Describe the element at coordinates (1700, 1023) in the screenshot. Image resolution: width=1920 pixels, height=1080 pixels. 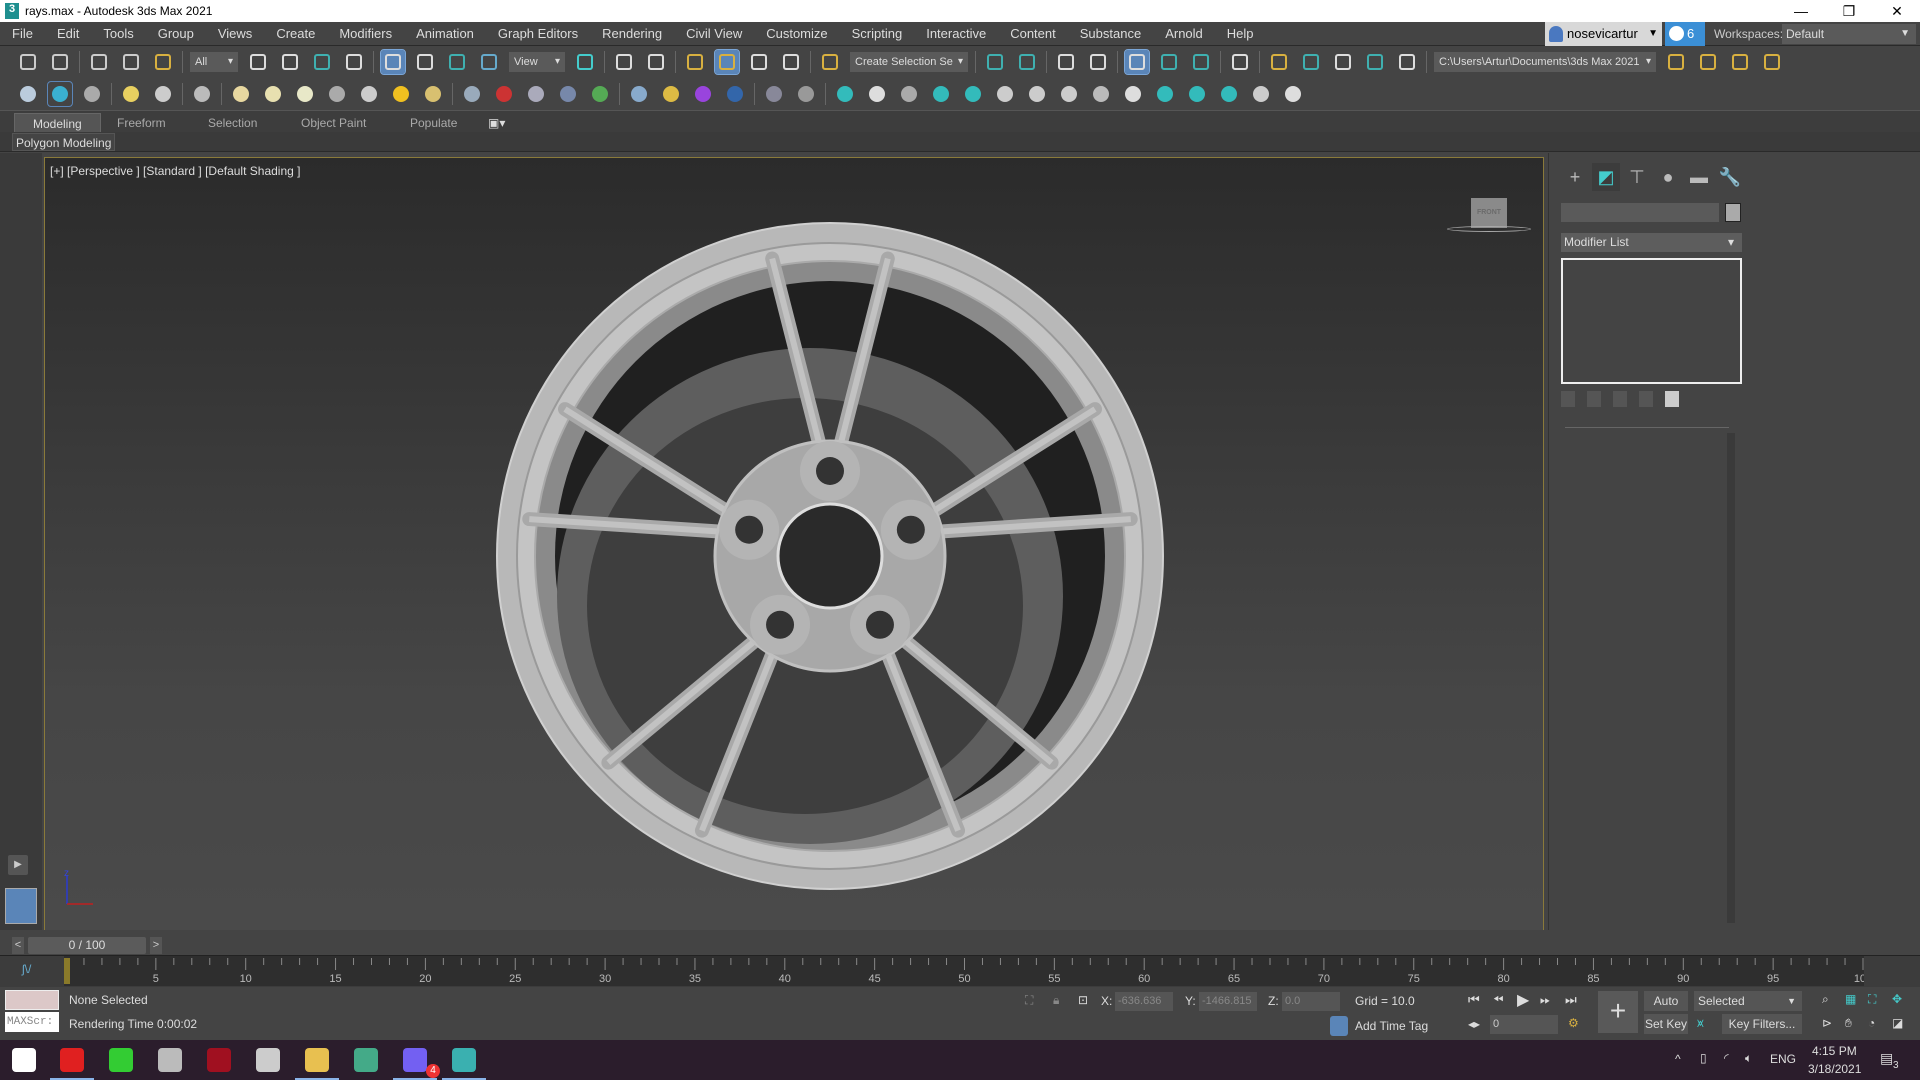
I see `key-tangent-icon: ⩙` at that location.